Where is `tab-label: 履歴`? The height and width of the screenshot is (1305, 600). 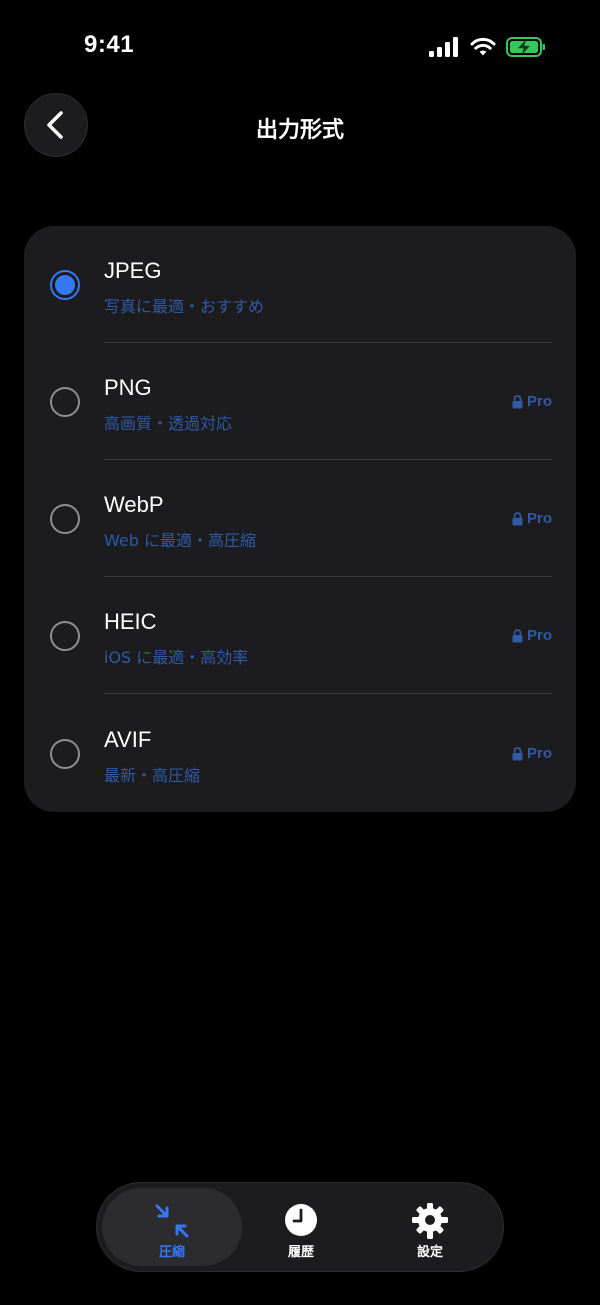
tab-label: 履歴 is located at coordinates (300, 1252).